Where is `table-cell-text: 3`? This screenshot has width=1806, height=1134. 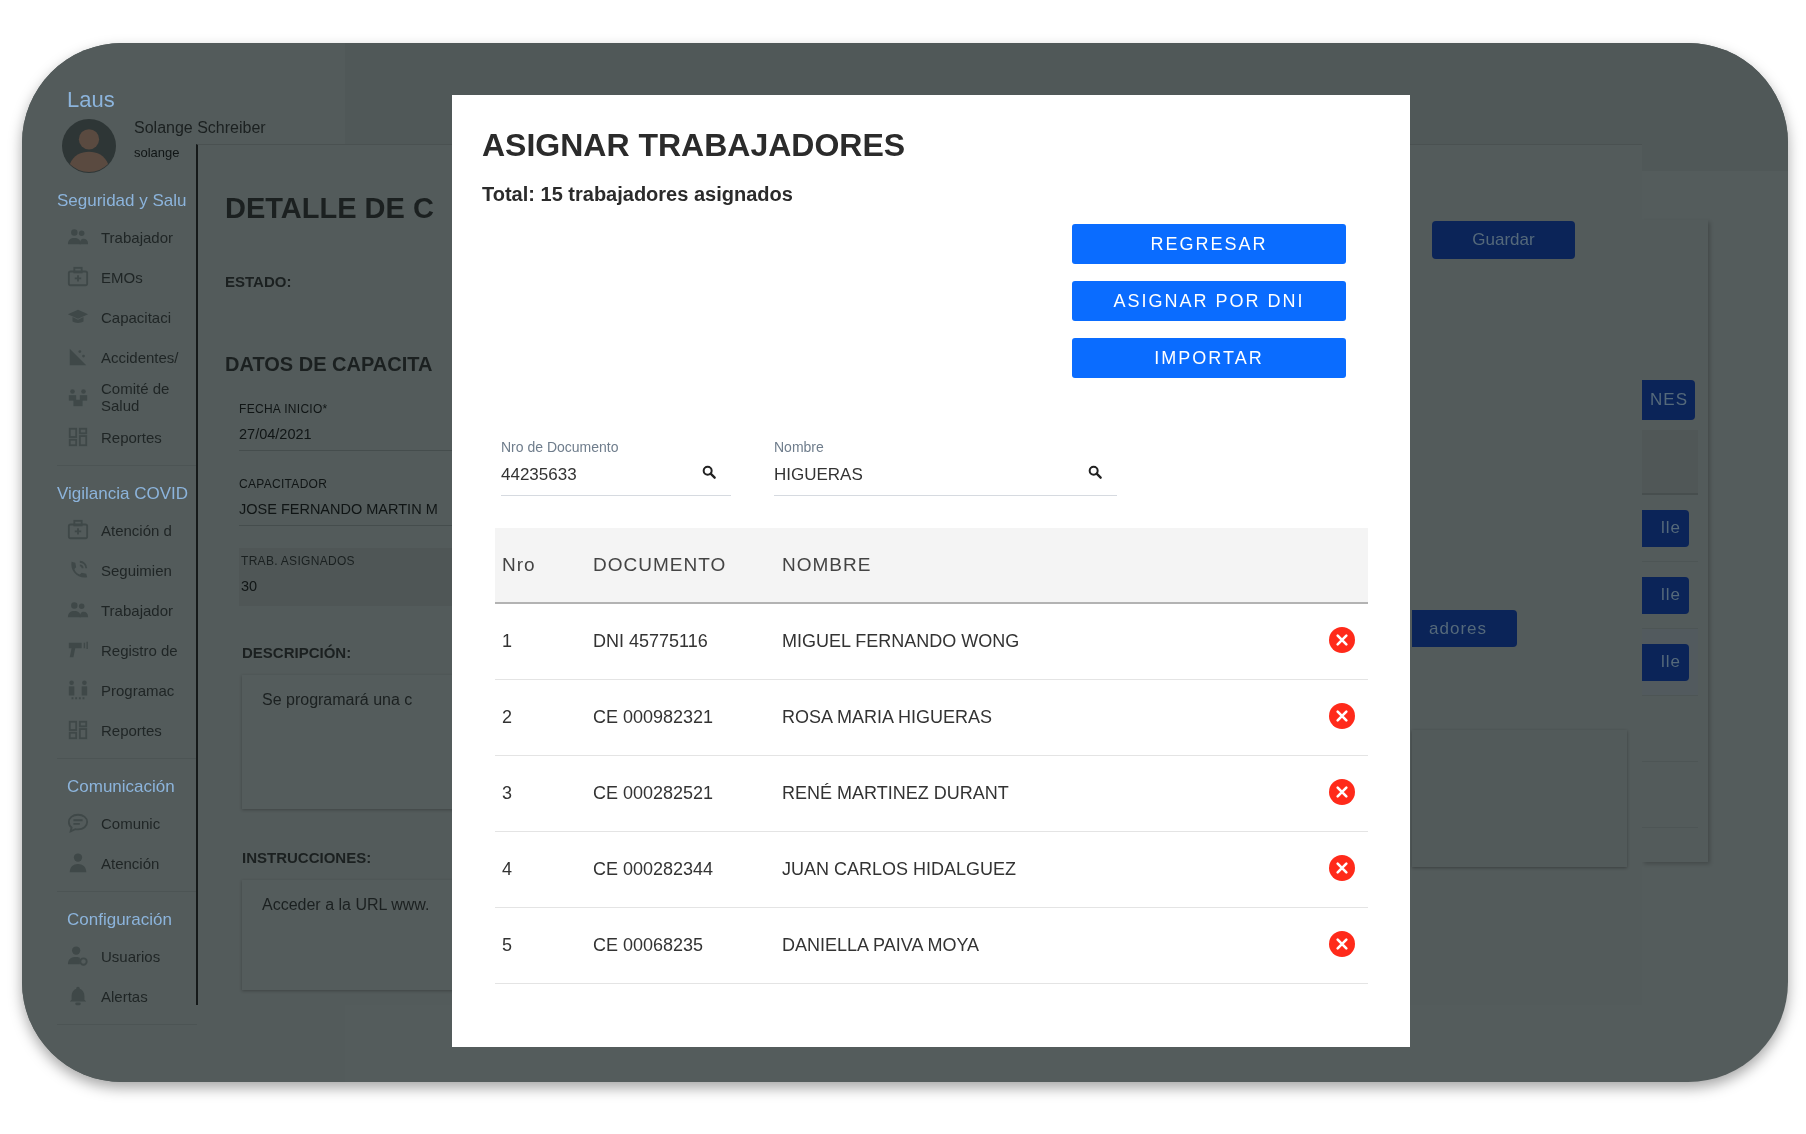 table-cell-text: 3 is located at coordinates (507, 793).